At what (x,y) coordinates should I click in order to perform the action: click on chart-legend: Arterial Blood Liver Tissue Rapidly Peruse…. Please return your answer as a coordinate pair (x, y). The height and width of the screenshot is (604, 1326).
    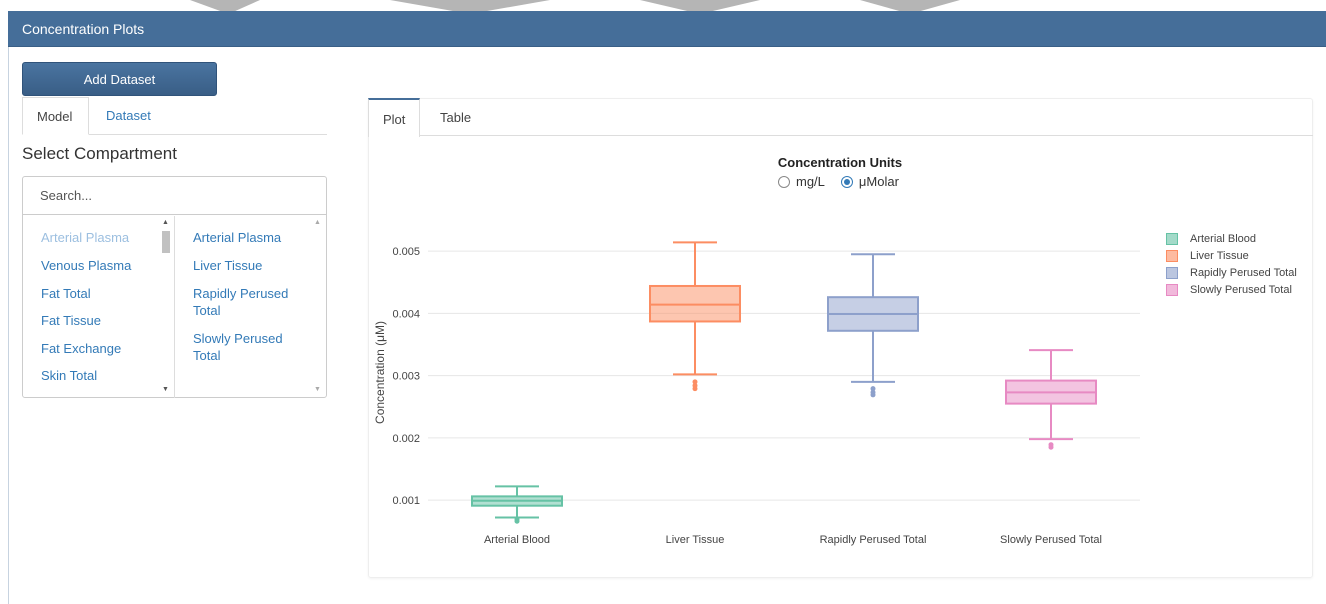
    Looking at the image, I should click on (1231, 264).